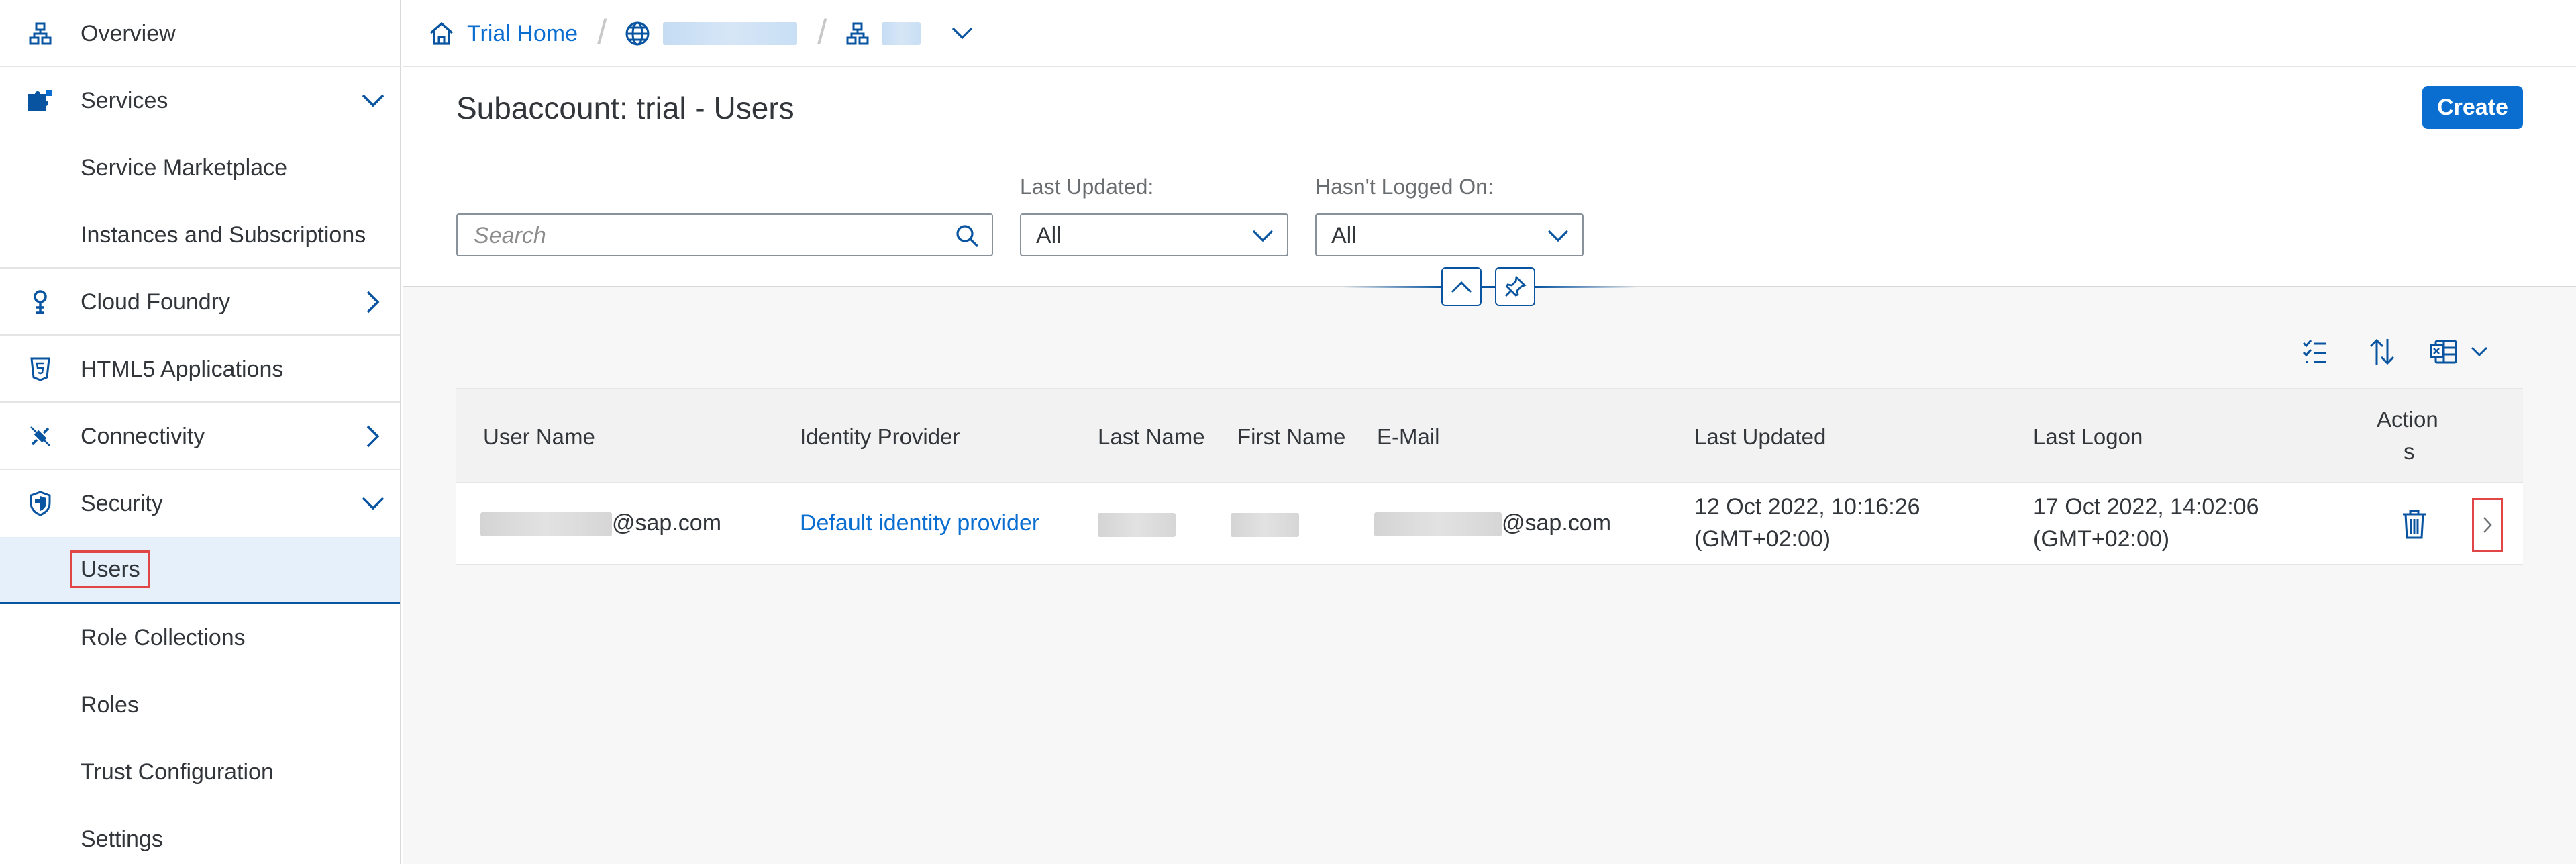 The height and width of the screenshot is (864, 2576). I want to click on multi-select-icon, so click(2315, 351).